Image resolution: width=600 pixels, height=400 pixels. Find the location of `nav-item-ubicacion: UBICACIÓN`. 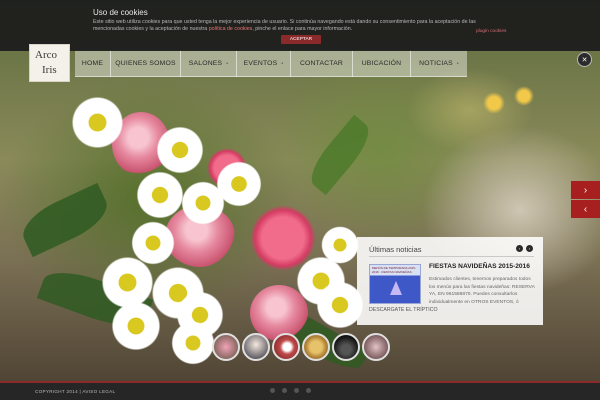

nav-item-ubicacion: UBICACIÓN is located at coordinates (382, 63).